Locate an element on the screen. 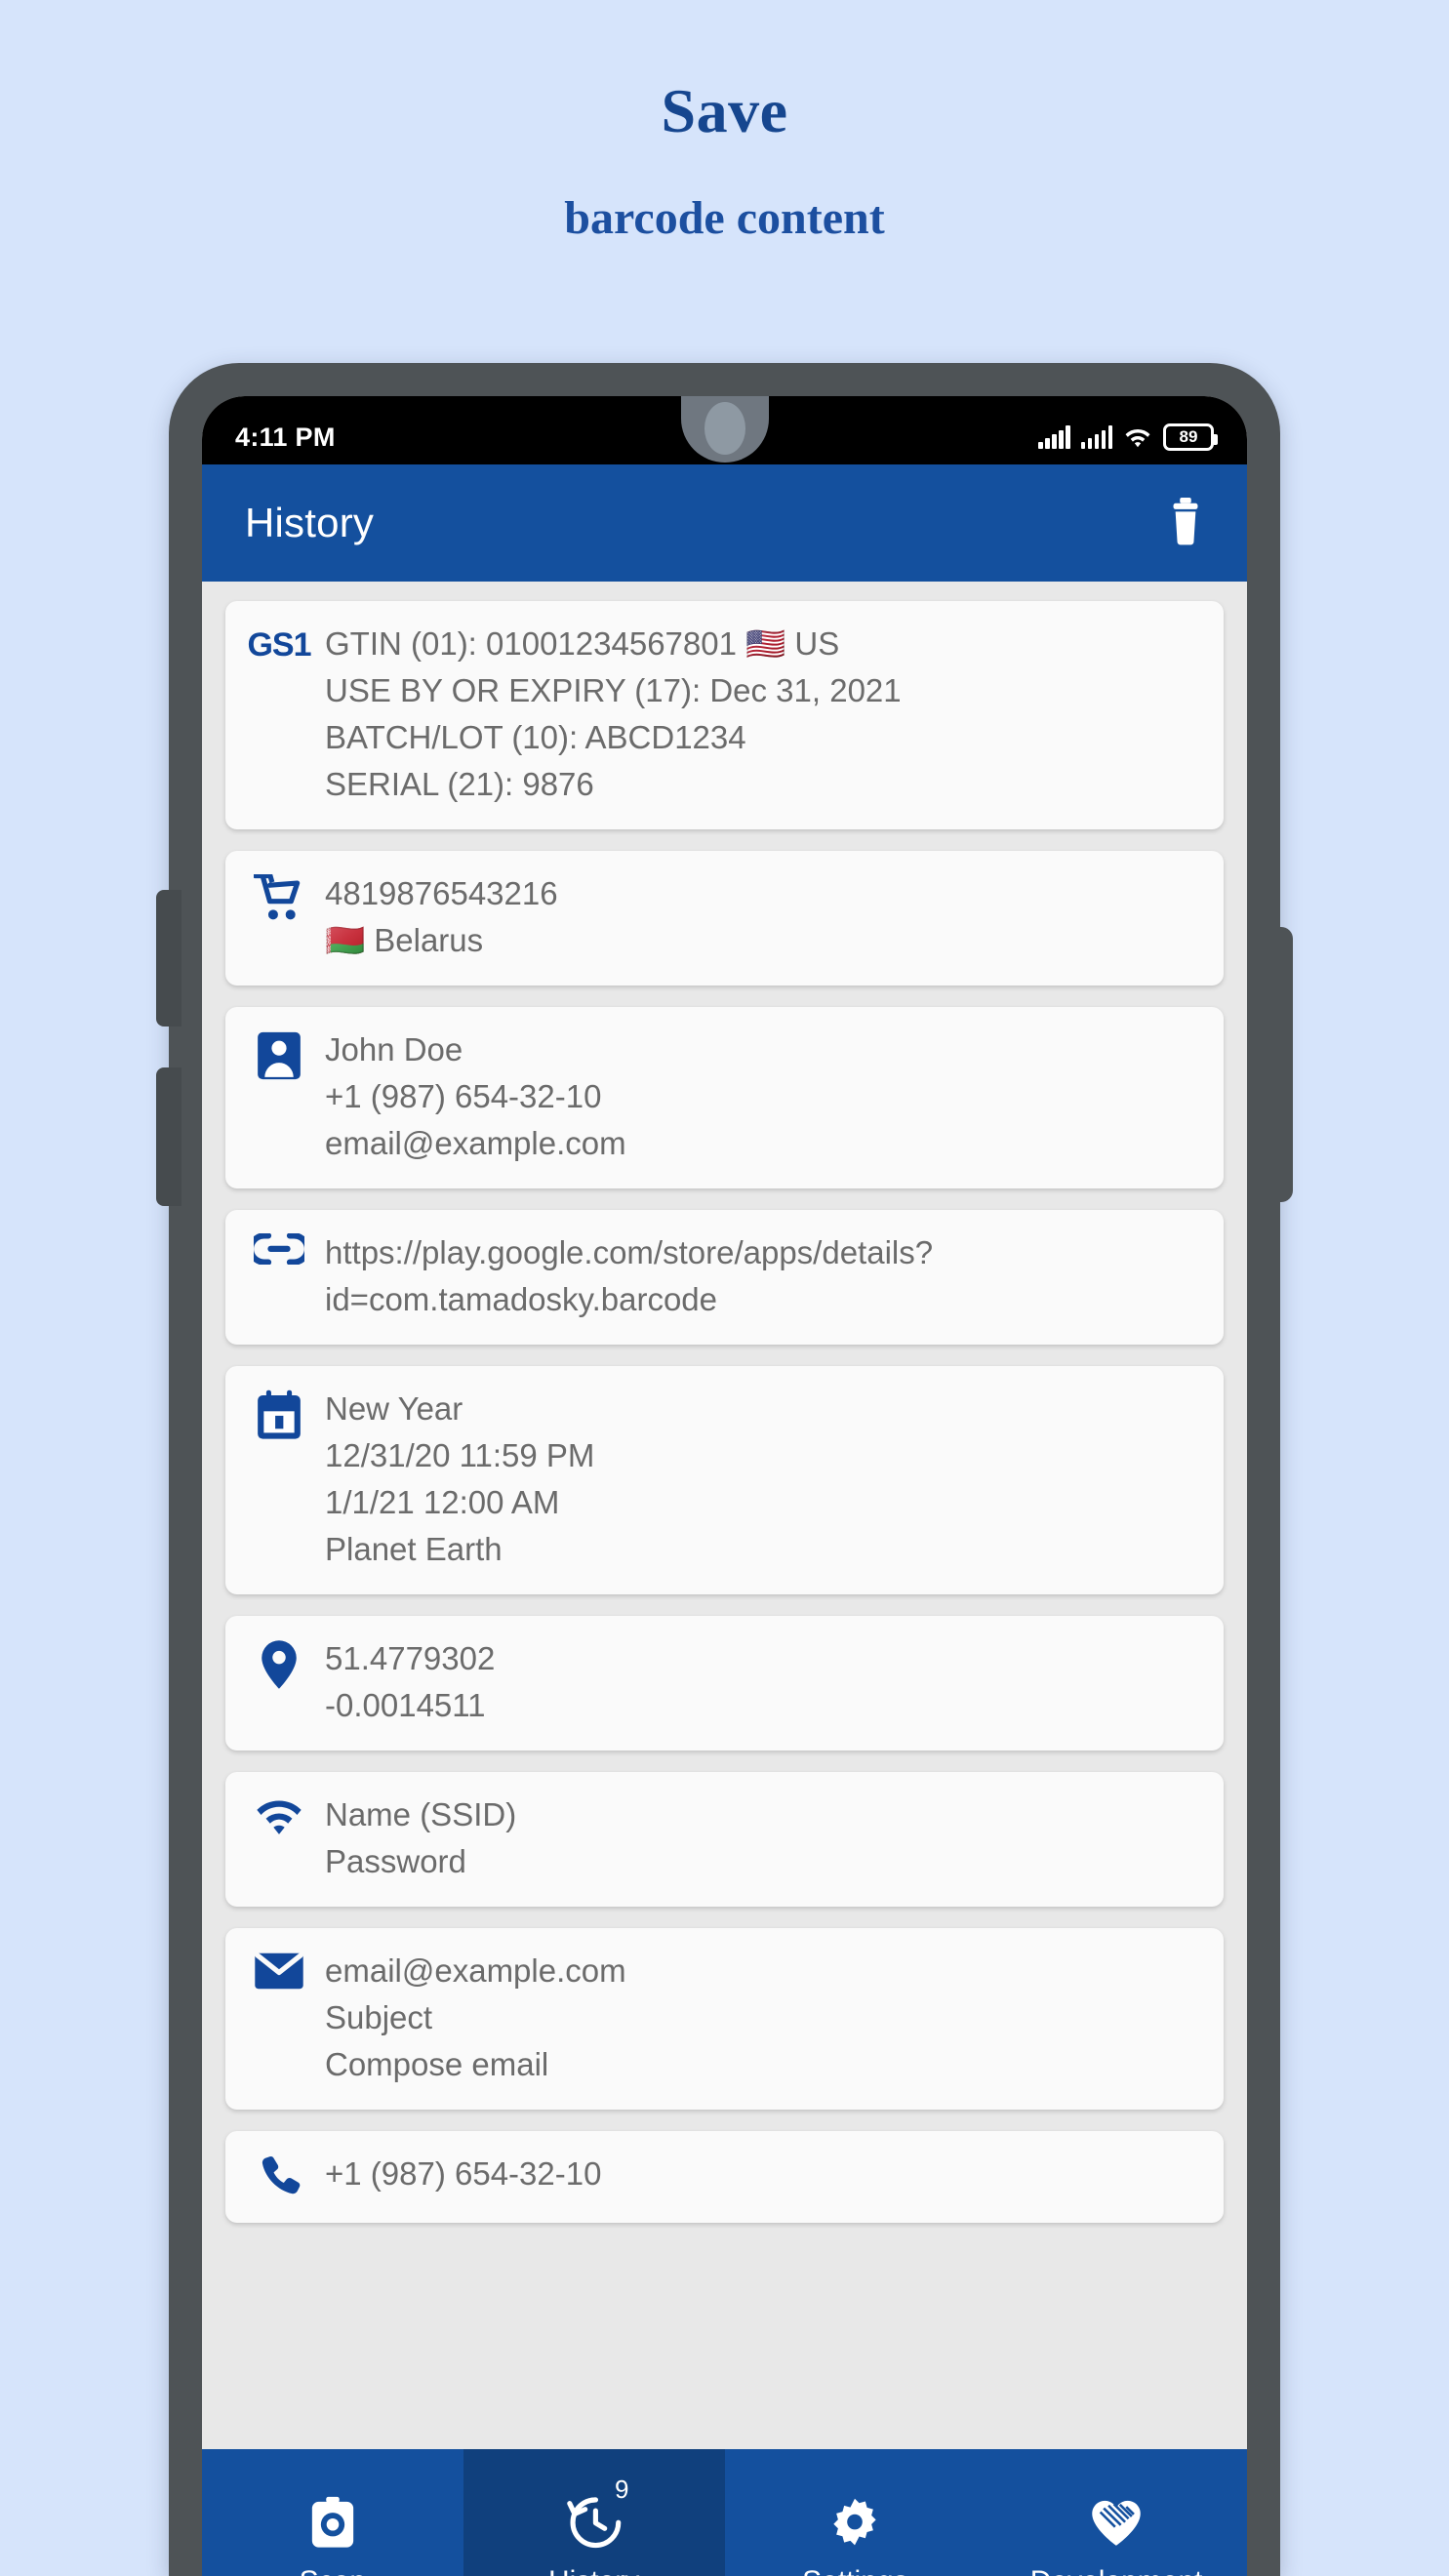 Image resolution: width=1449 pixels, height=2576 pixels. list-item-content: 51.4779302 -0.0014511 is located at coordinates (752, 1682).